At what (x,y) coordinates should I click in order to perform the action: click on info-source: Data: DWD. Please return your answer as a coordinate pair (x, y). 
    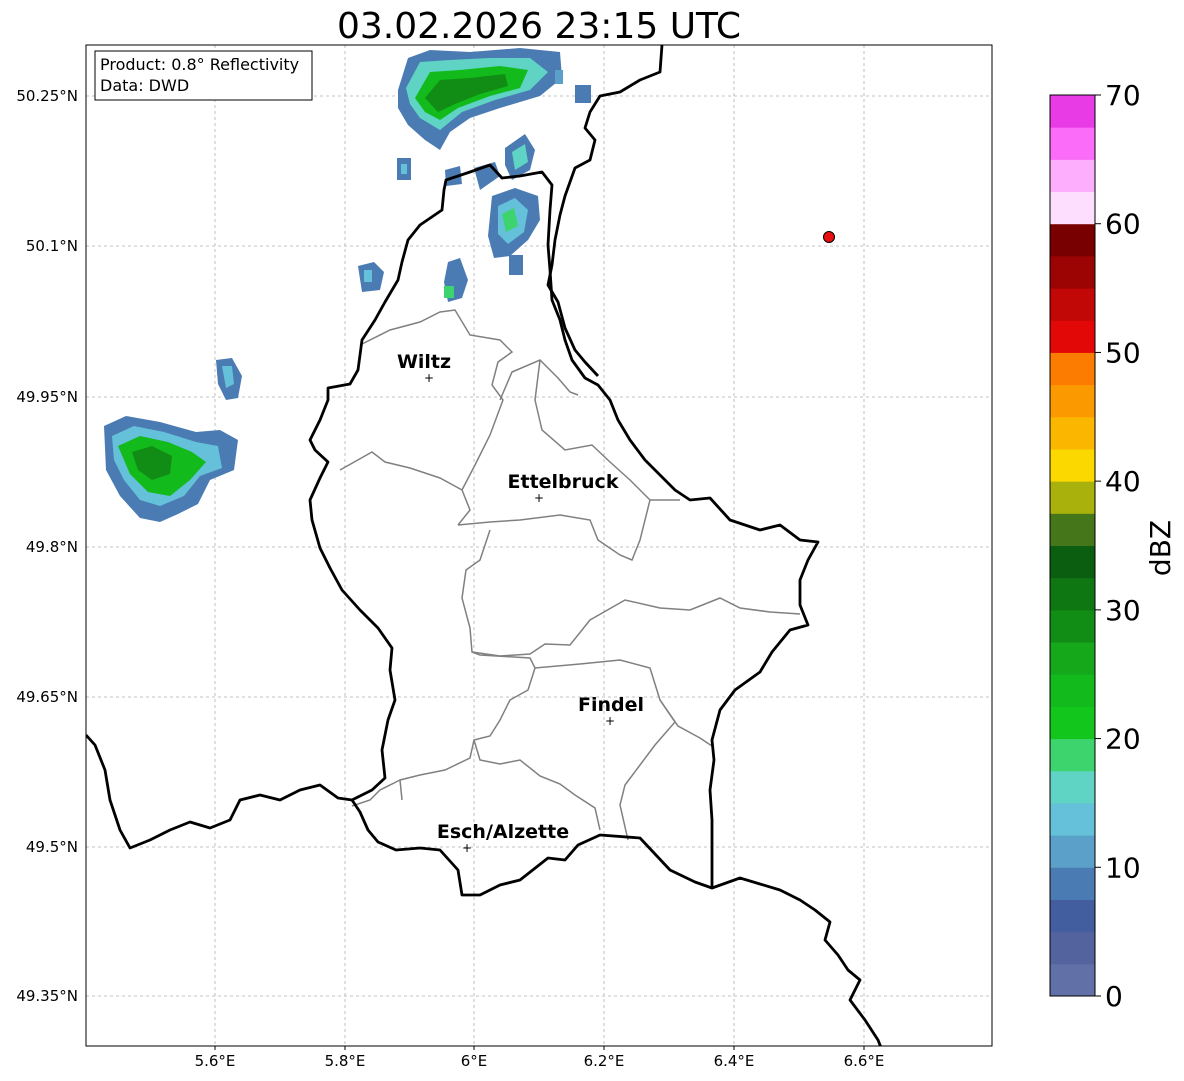
    Looking at the image, I should click on (144, 85).